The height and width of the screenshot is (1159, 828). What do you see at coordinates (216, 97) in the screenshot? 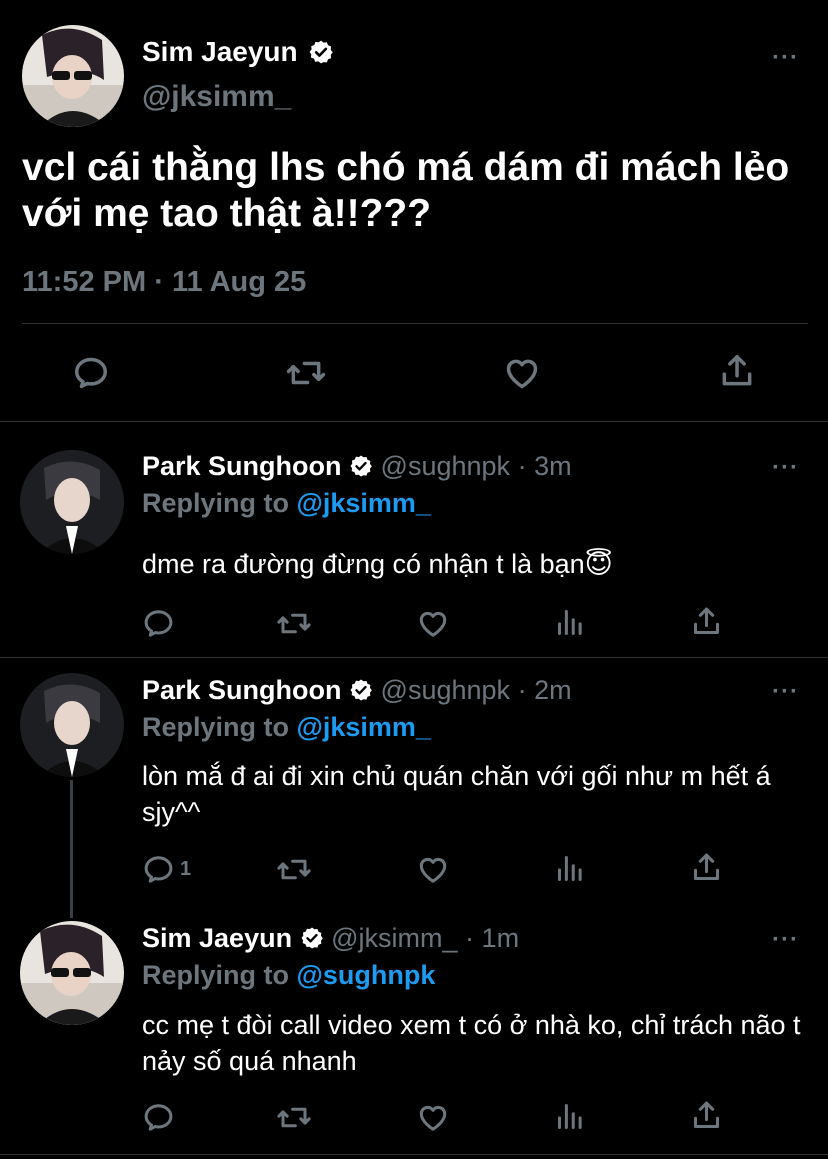
I see `author-handle: @jksimm_` at bounding box center [216, 97].